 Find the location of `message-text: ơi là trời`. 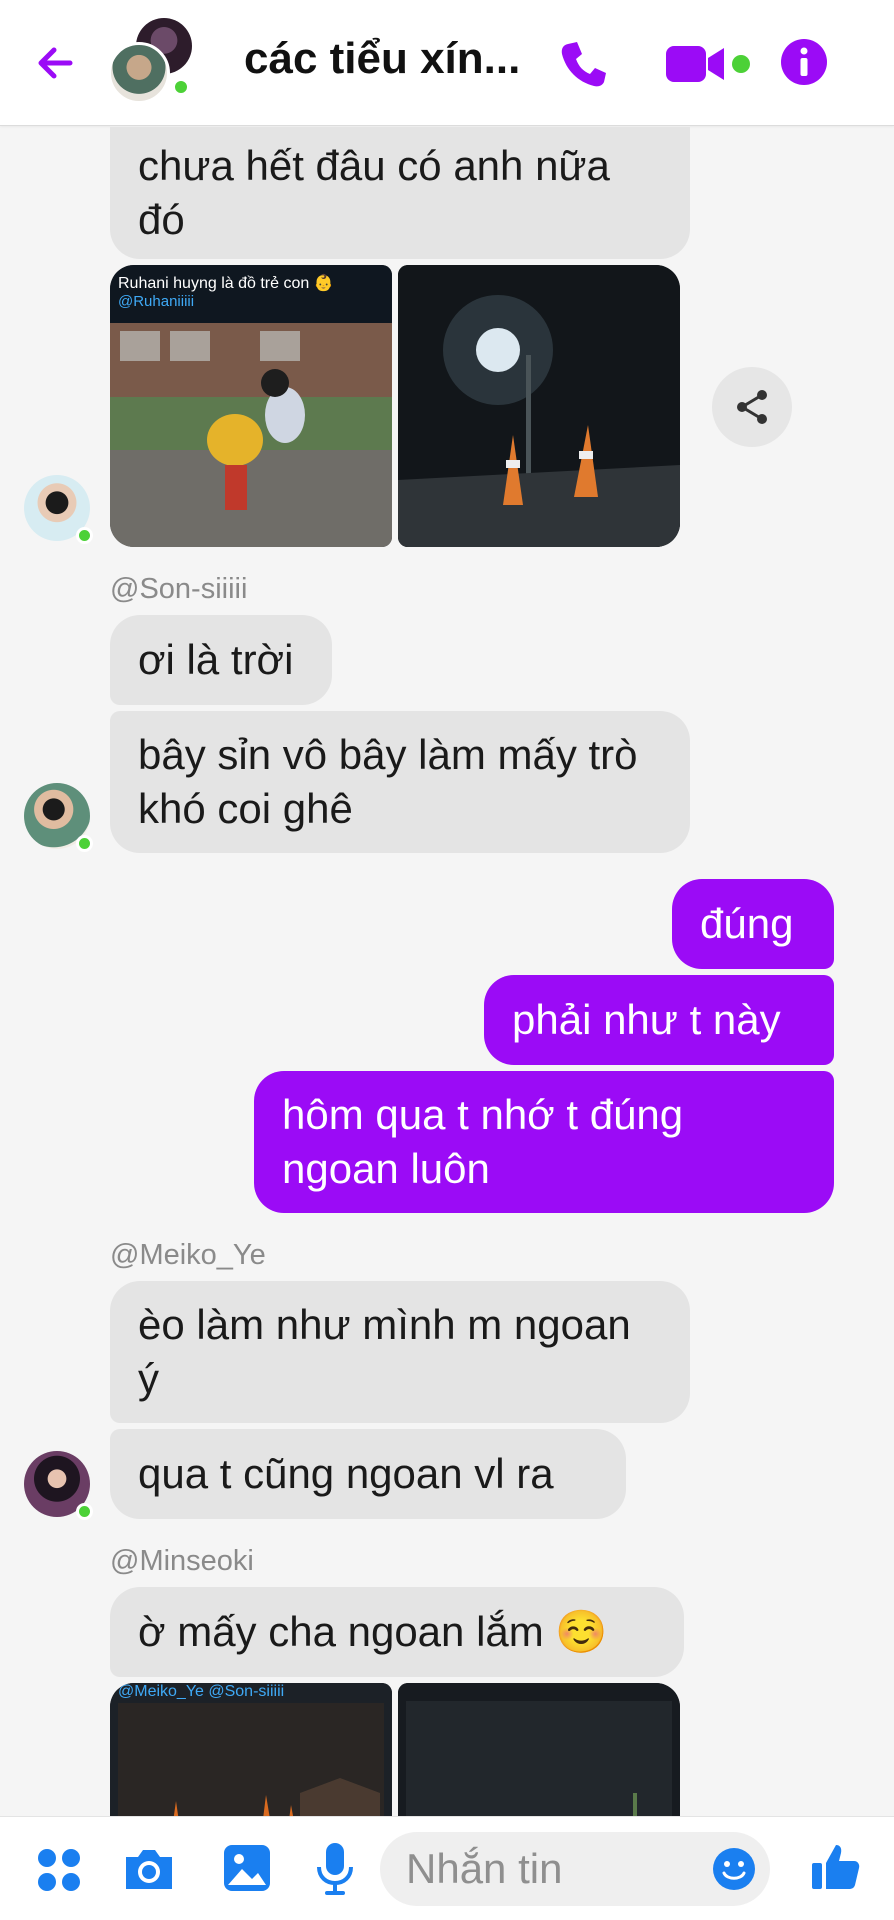

message-text: ơi là trời is located at coordinates (216, 659).